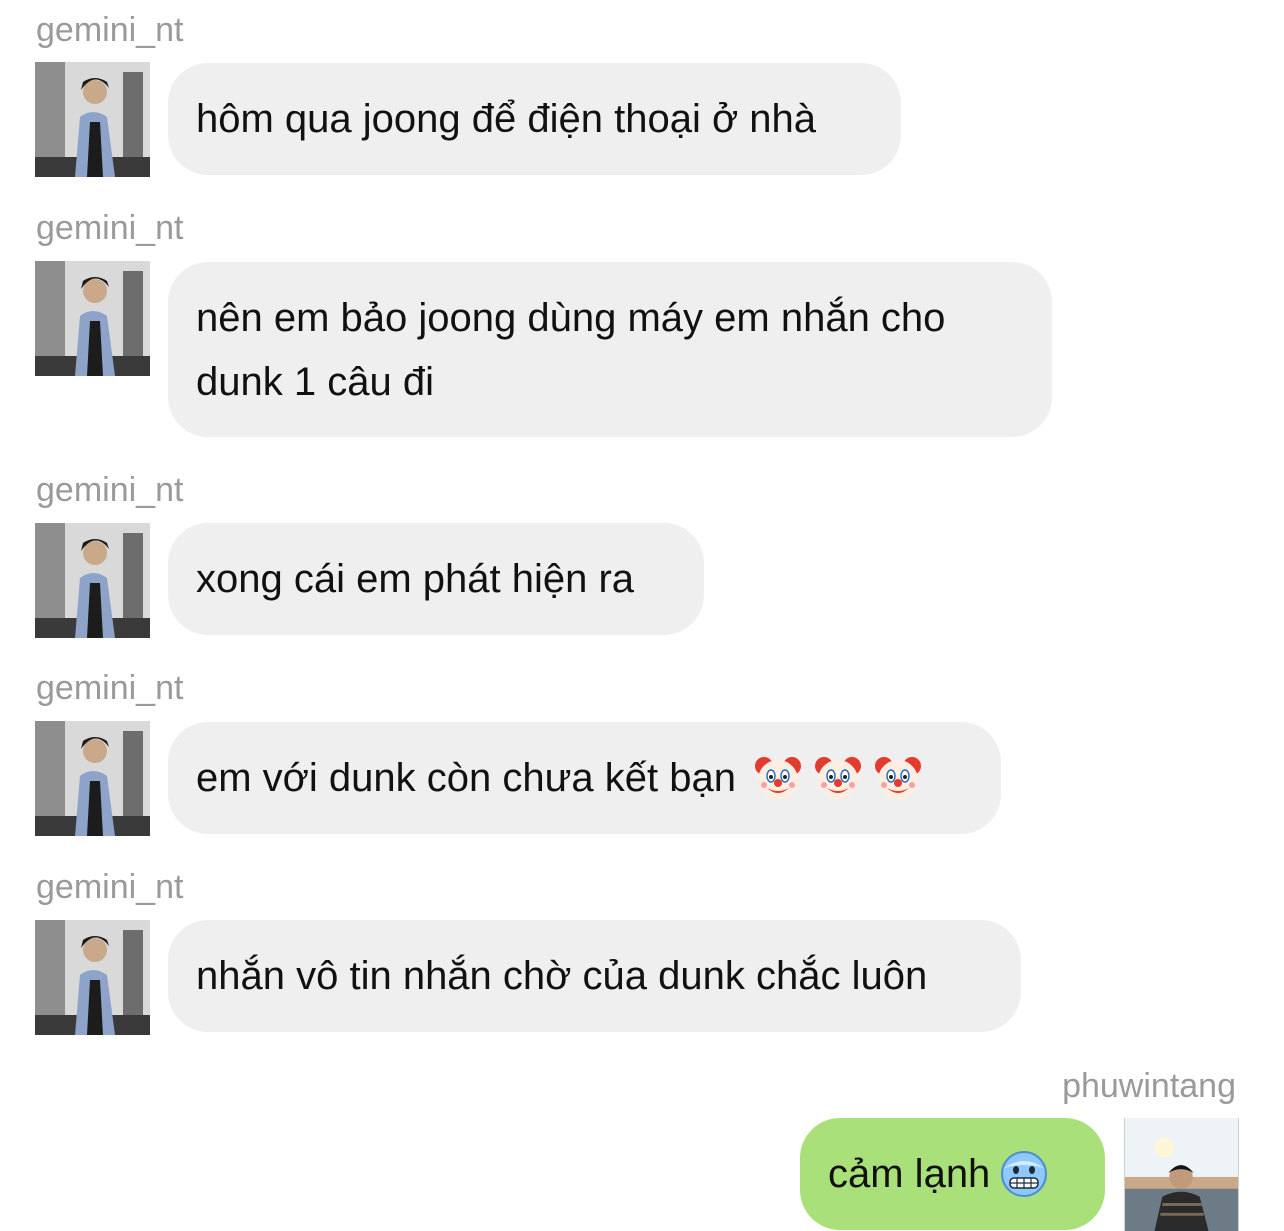 The width and height of the screenshot is (1284, 1231). What do you see at coordinates (562, 976) in the screenshot?
I see `message-text: nhắn vô tin nhắn chờ của dunk chắc luôn` at bounding box center [562, 976].